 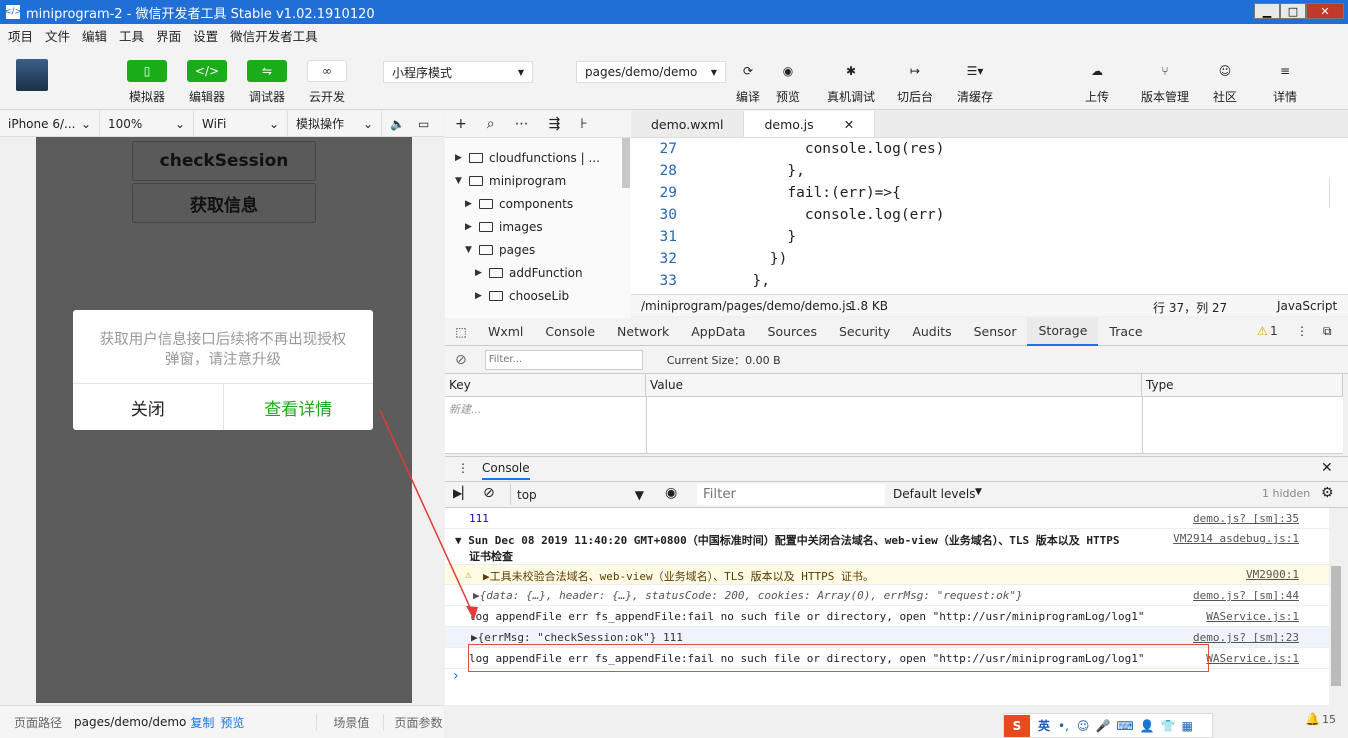 What do you see at coordinates (810, 124) in the screenshot?
I see `tab-demo-js: demo.js ✕` at bounding box center [810, 124].